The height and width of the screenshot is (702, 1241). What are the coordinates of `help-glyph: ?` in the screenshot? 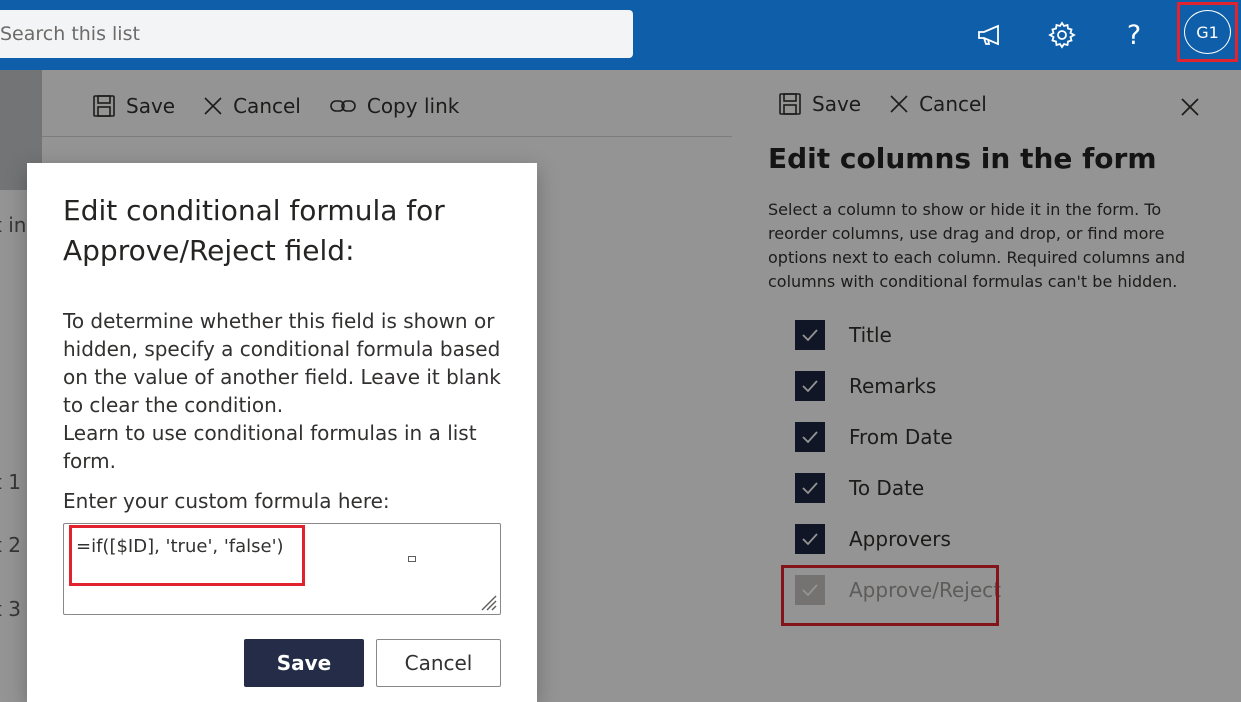 It's located at (1134, 35).